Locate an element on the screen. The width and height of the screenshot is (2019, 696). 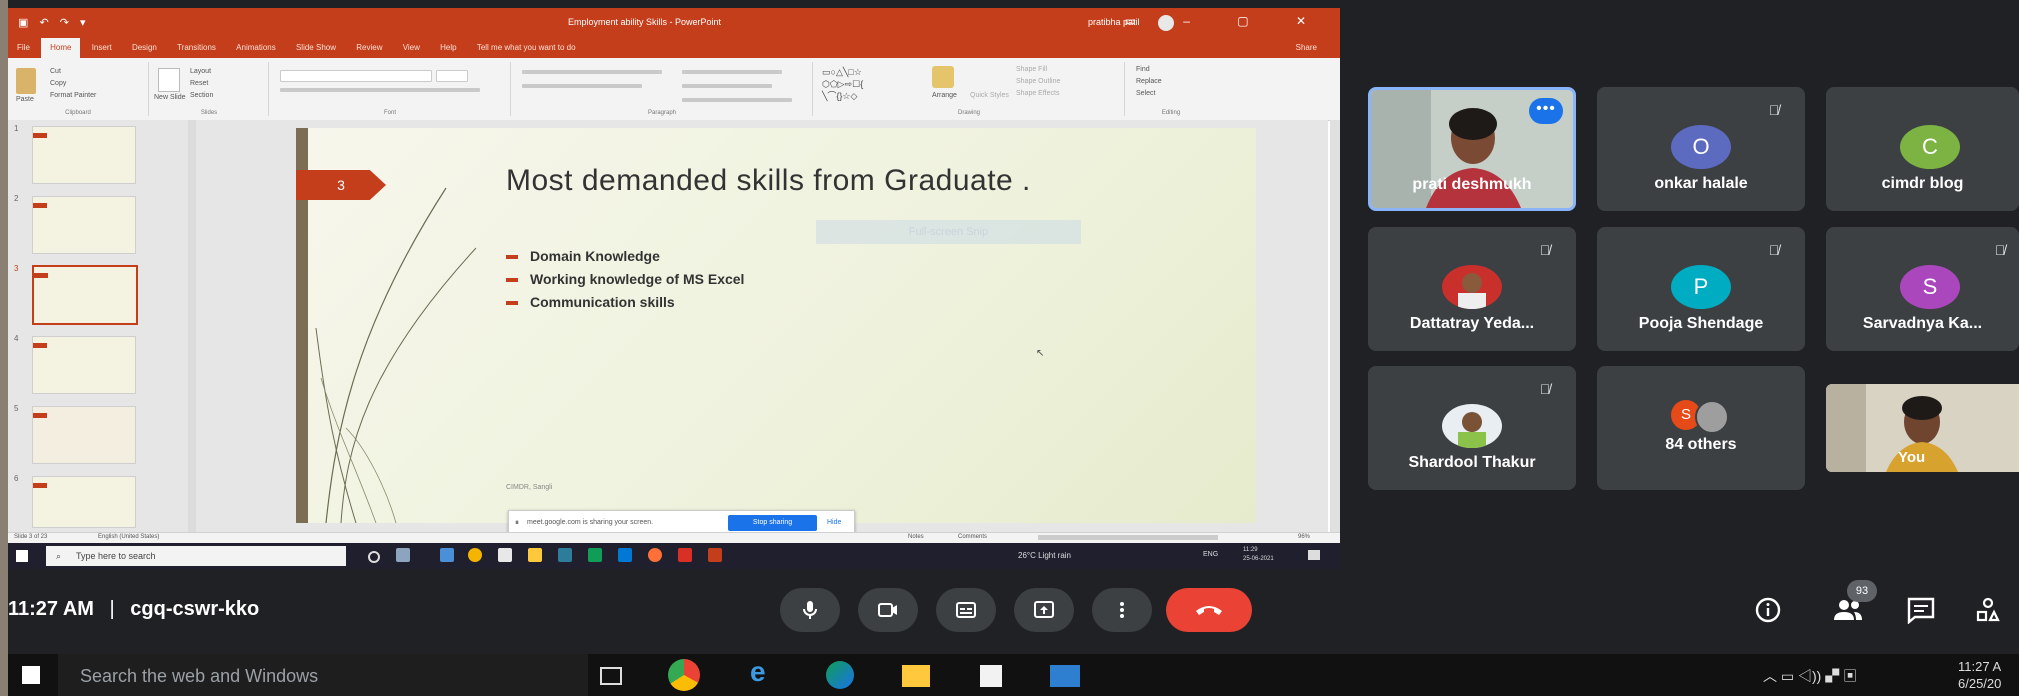
new-slide-icon is located at coordinates (169, 80).